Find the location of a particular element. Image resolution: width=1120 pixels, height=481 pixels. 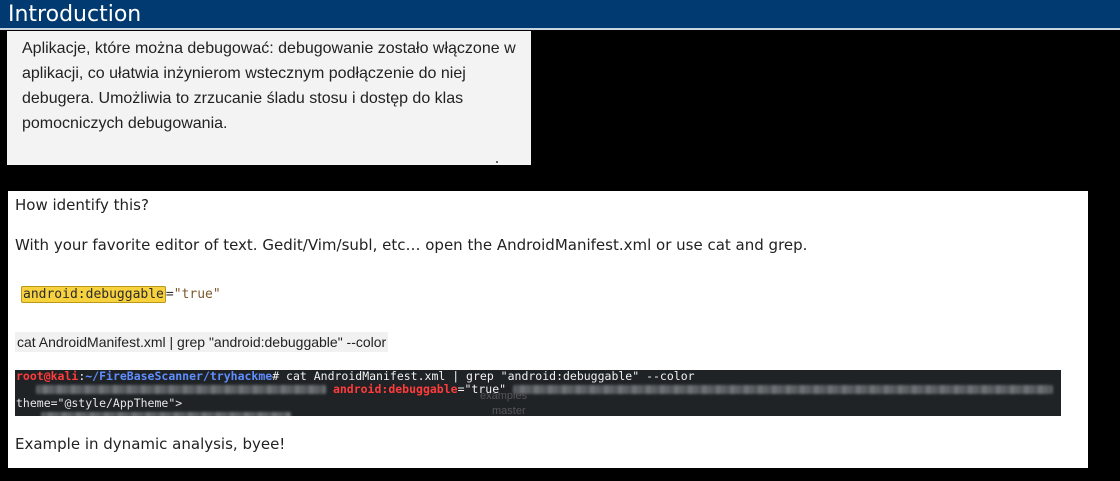

terminal-user: root@kali is located at coordinates (47, 376).